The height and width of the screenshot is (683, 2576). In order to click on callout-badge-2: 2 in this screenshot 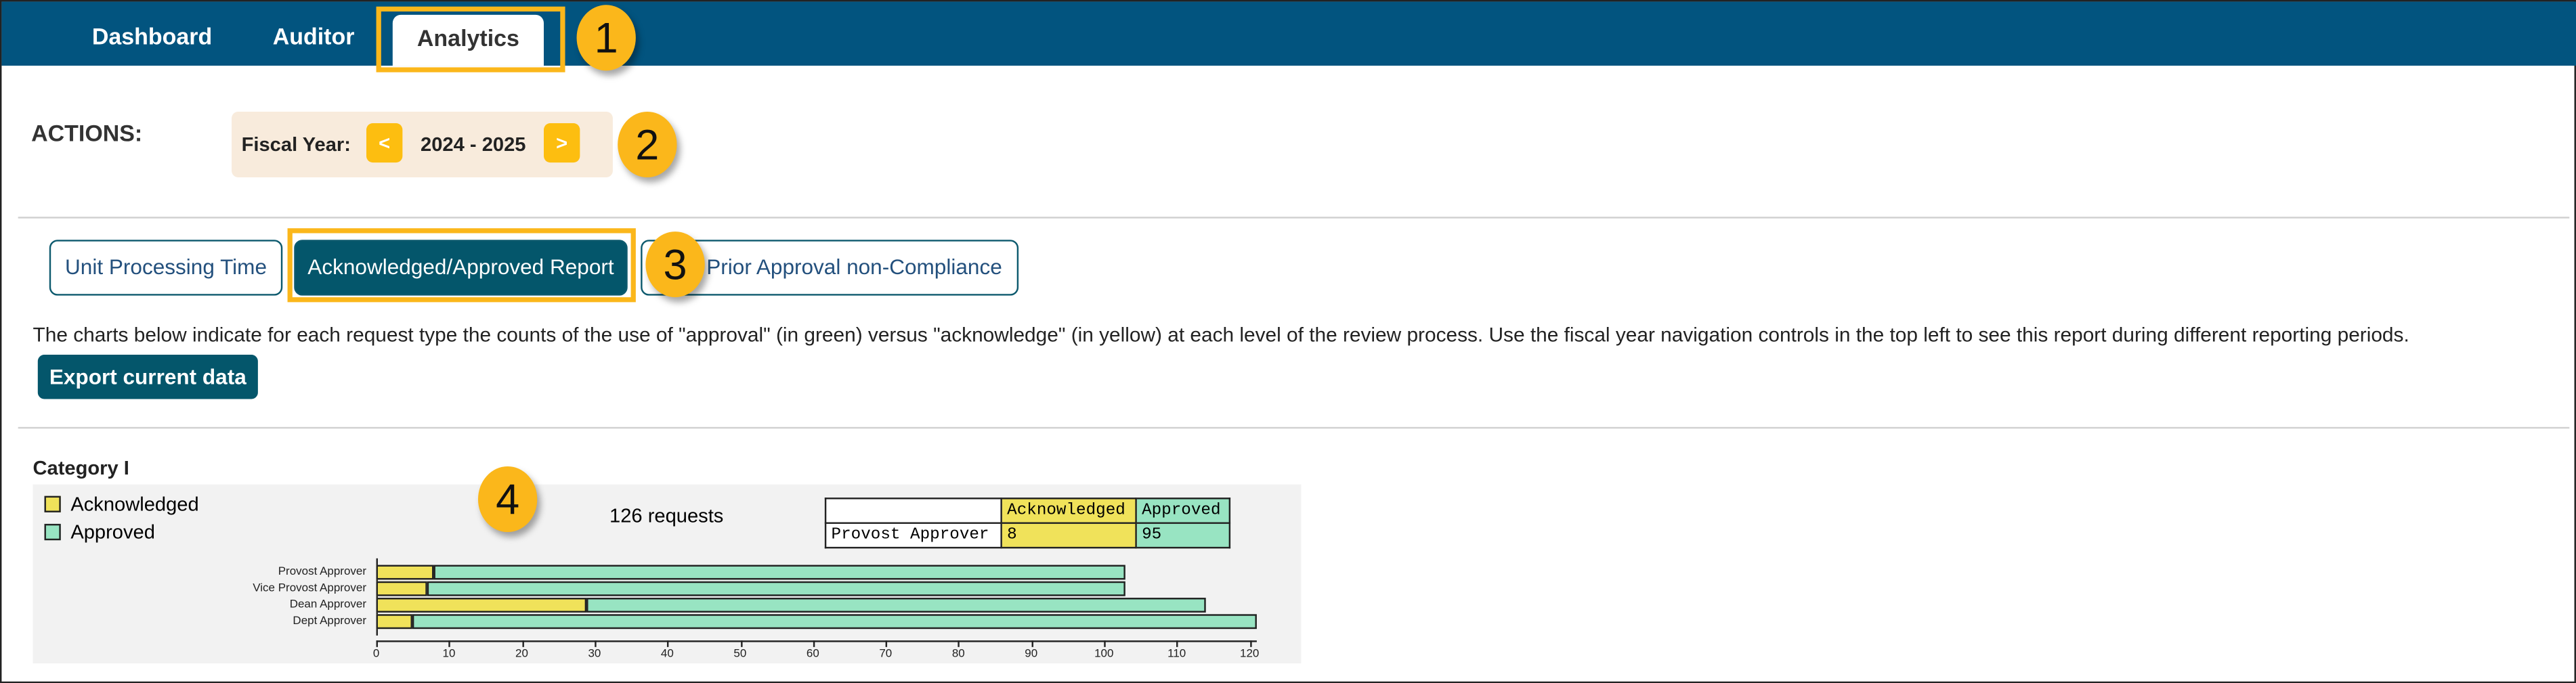, I will do `click(647, 144)`.